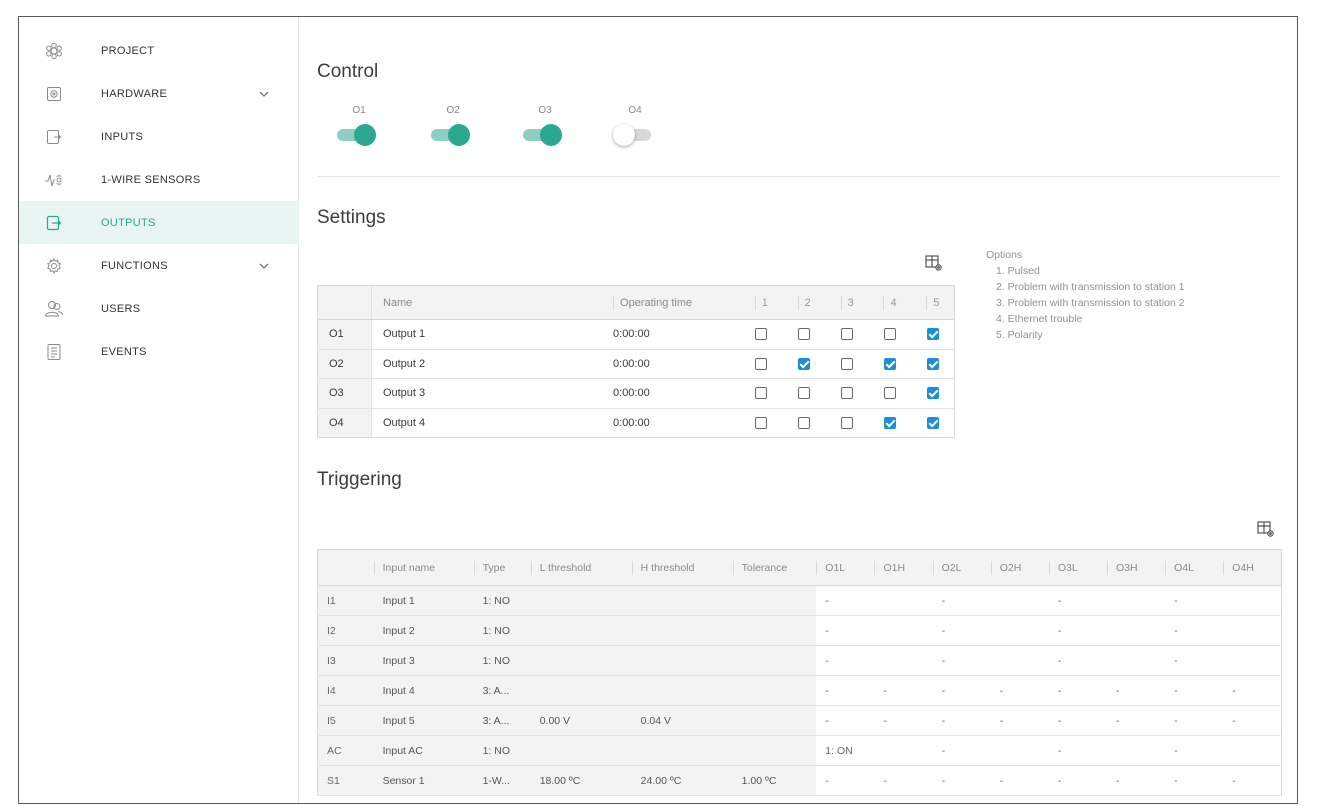 The image size is (1318, 806). Describe the element at coordinates (423, 630) in the screenshot. I see `table-cell: Input 2` at that location.